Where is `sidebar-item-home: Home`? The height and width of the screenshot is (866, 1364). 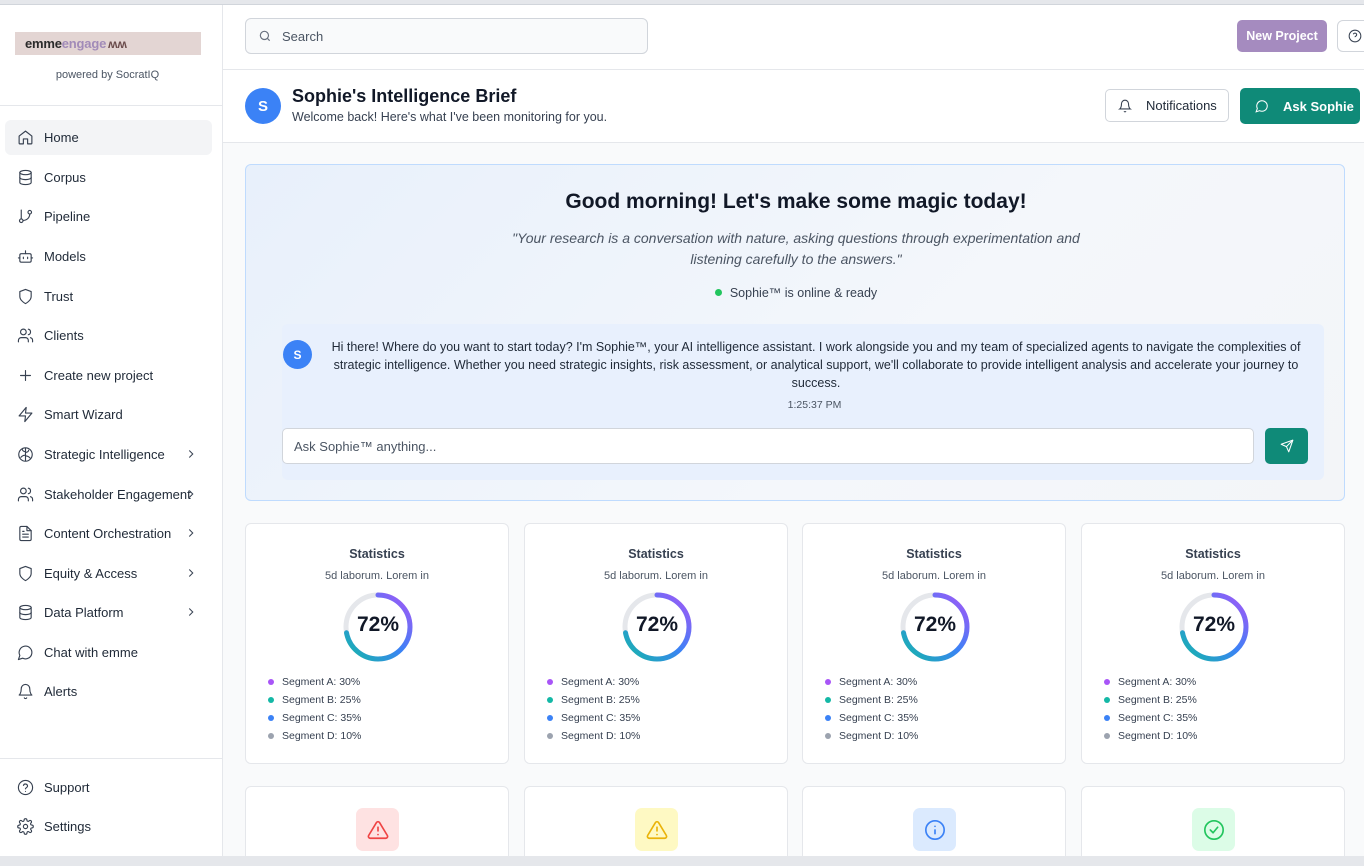
sidebar-item-home: Home is located at coordinates (108, 137).